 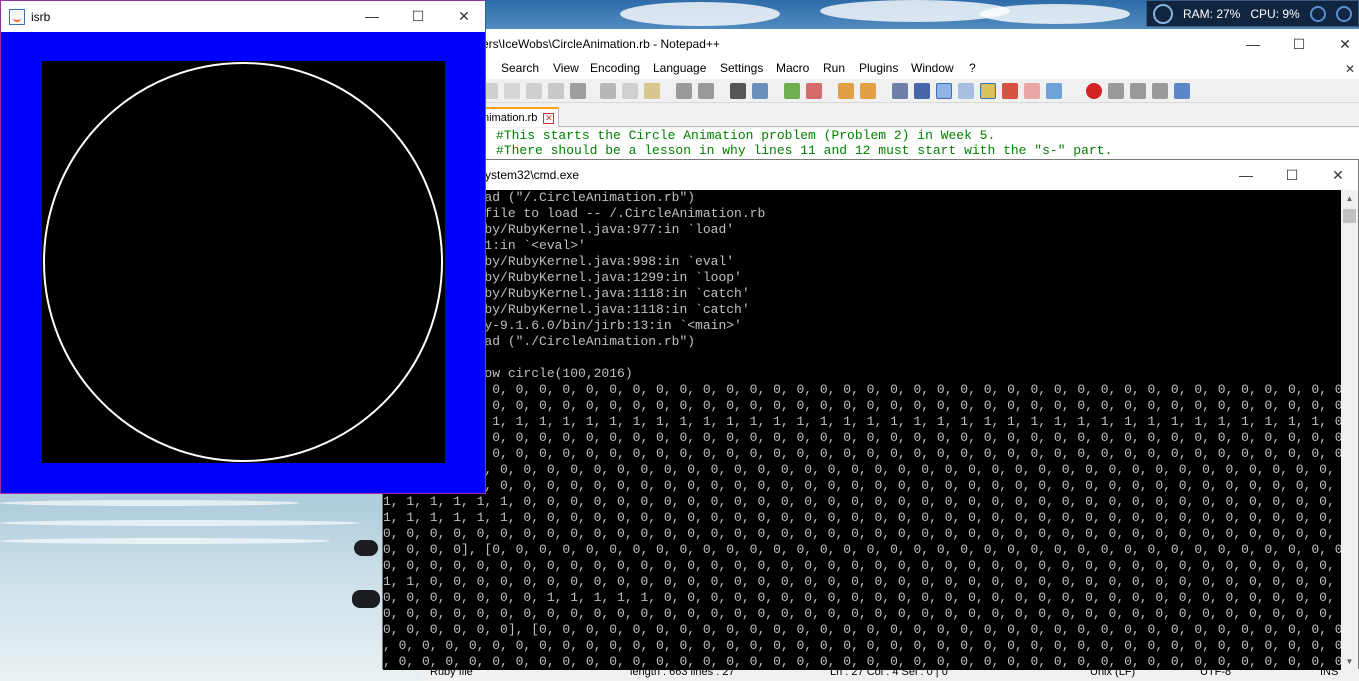 I want to click on npp-close-icon: ✕, so click(x=1340, y=44).